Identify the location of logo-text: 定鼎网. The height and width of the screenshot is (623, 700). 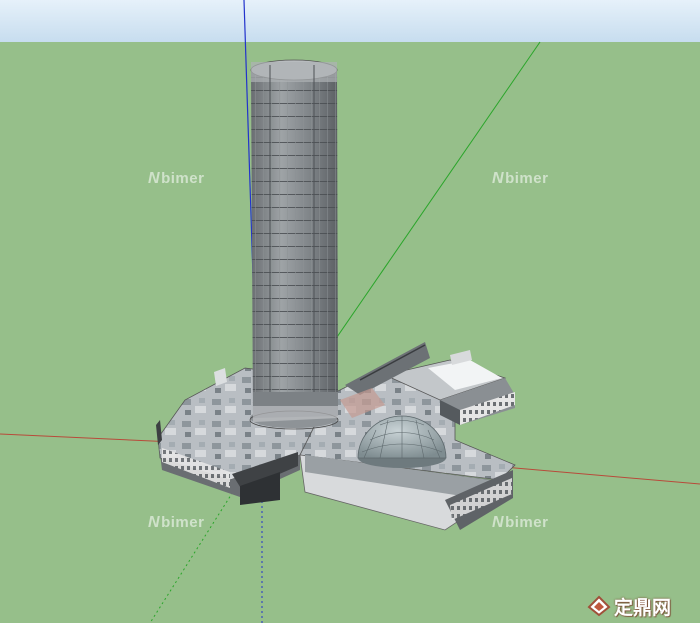
(643, 607).